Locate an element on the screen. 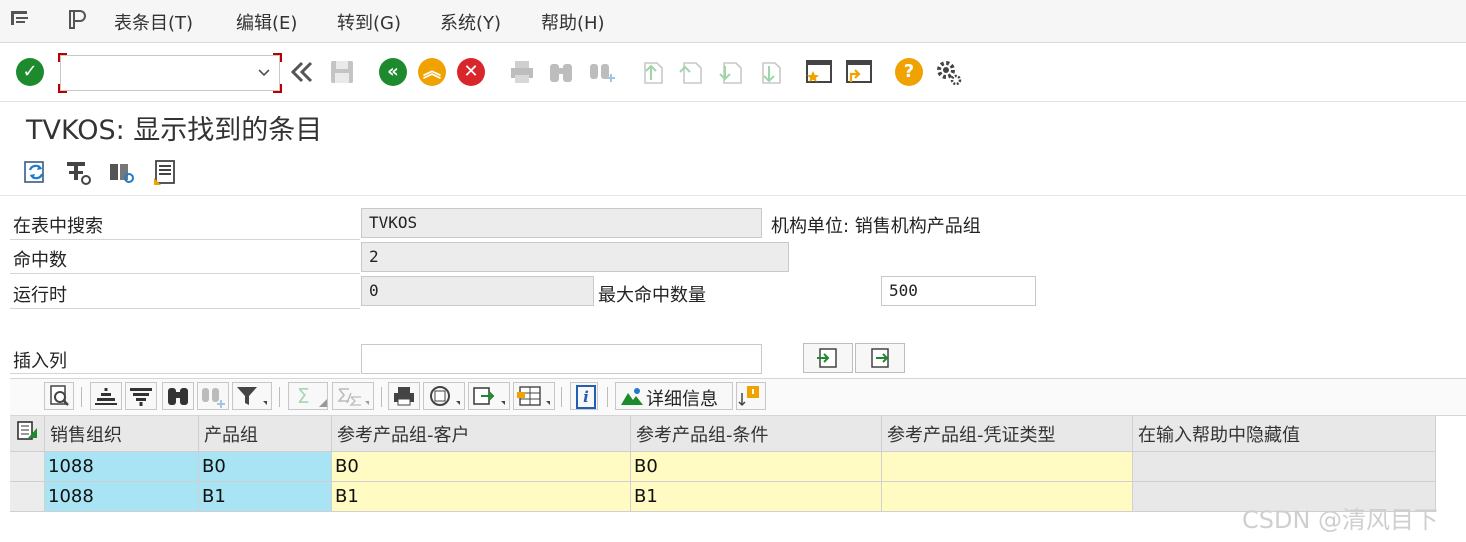  cell-ref-division-condition: B0 is located at coordinates (756, 466).